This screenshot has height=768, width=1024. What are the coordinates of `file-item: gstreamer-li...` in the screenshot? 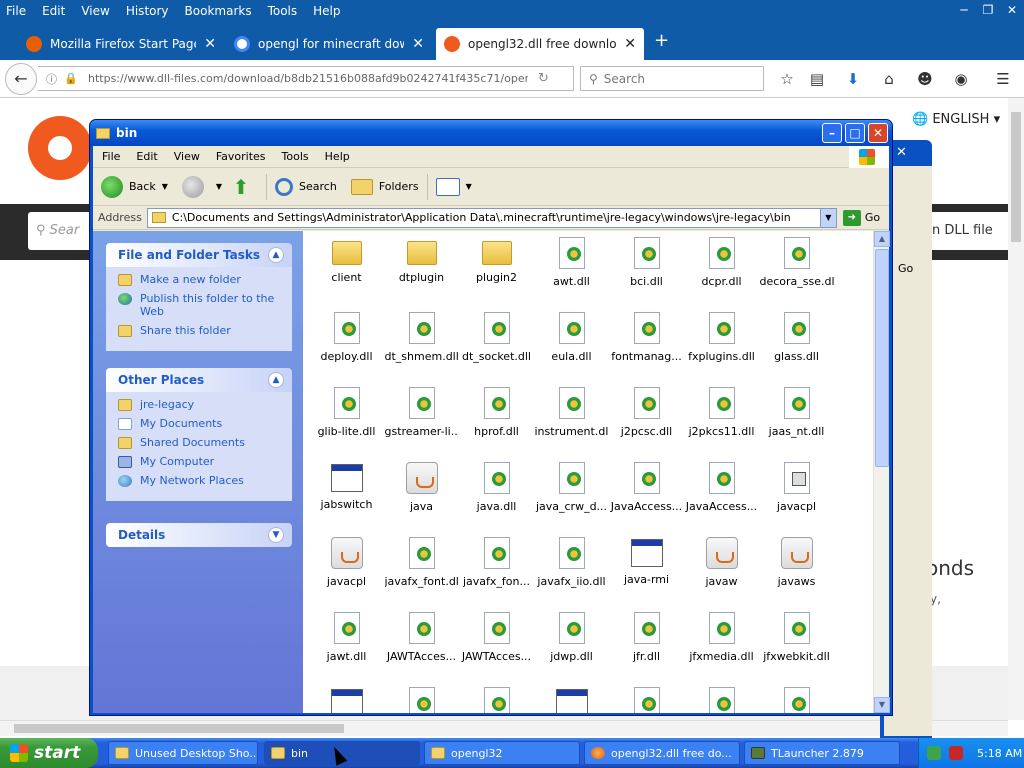 It's located at (421, 422).